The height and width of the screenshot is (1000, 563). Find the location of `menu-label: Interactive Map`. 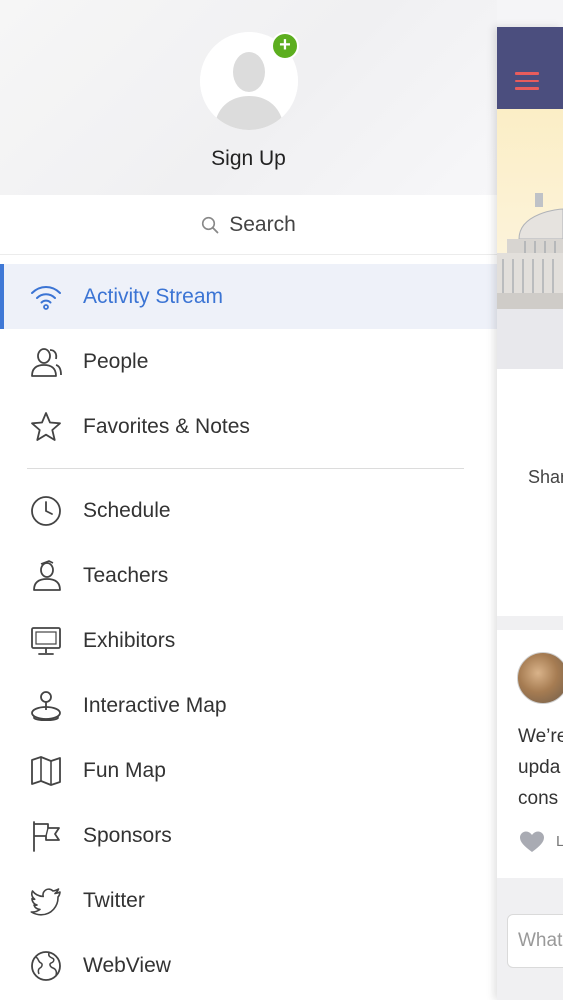

menu-label: Interactive Map is located at coordinates (155, 705).